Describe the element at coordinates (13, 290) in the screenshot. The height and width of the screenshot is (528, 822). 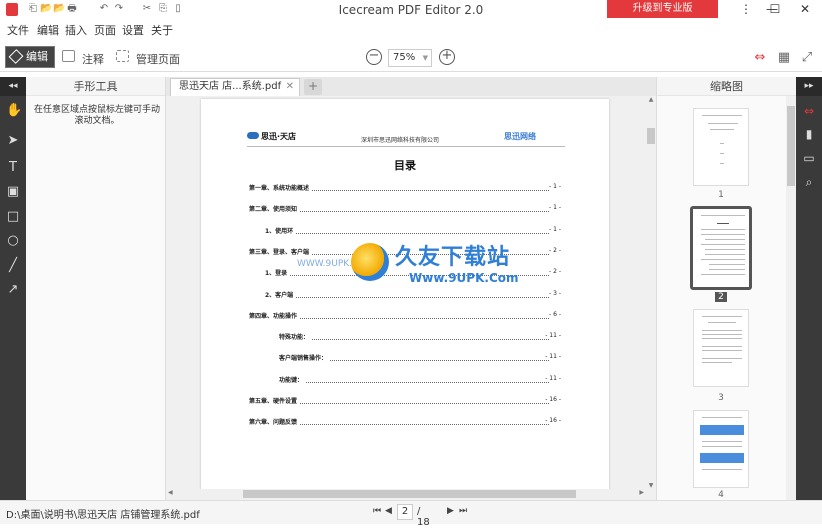
I see `arrow-tool-icon: ↗` at that location.